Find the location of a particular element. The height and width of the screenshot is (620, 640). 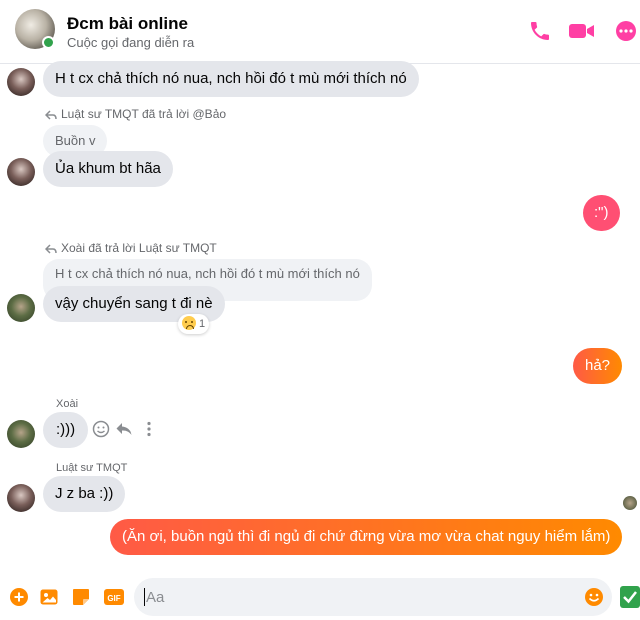

reply-note: Luật sư TMQT đã trả lời @Bảo is located at coordinates (144, 114).